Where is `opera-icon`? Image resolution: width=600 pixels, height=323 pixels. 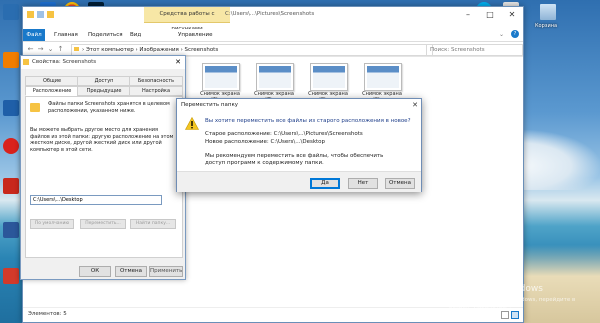 opera-icon is located at coordinates (11, 146).